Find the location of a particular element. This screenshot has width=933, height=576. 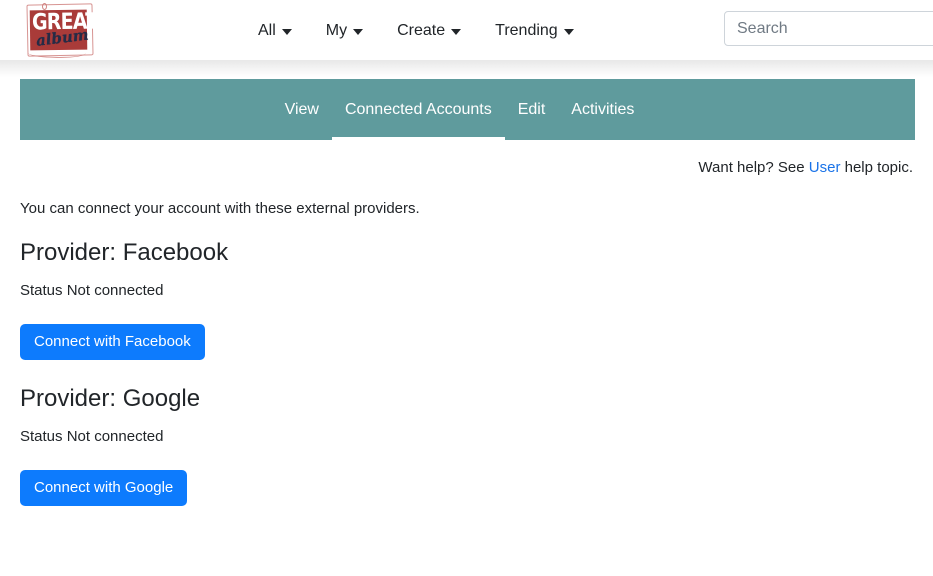

nav-item-all-label: All is located at coordinates (267, 30).